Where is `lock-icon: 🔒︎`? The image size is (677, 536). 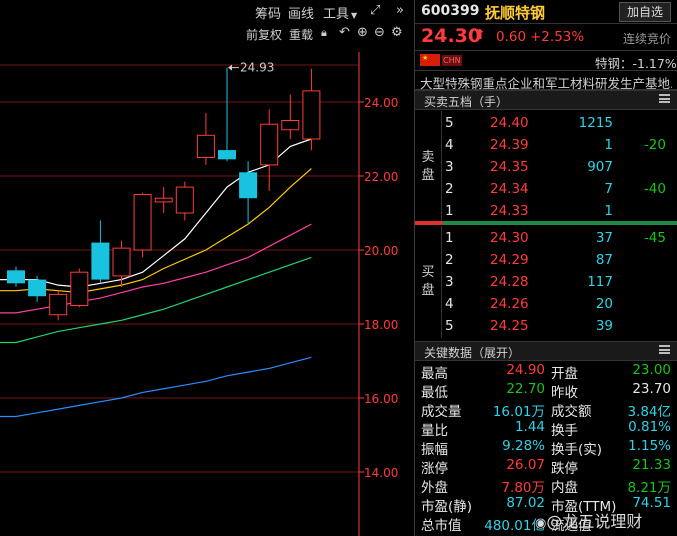
lock-icon: 🔒︎ is located at coordinates (324, 33).